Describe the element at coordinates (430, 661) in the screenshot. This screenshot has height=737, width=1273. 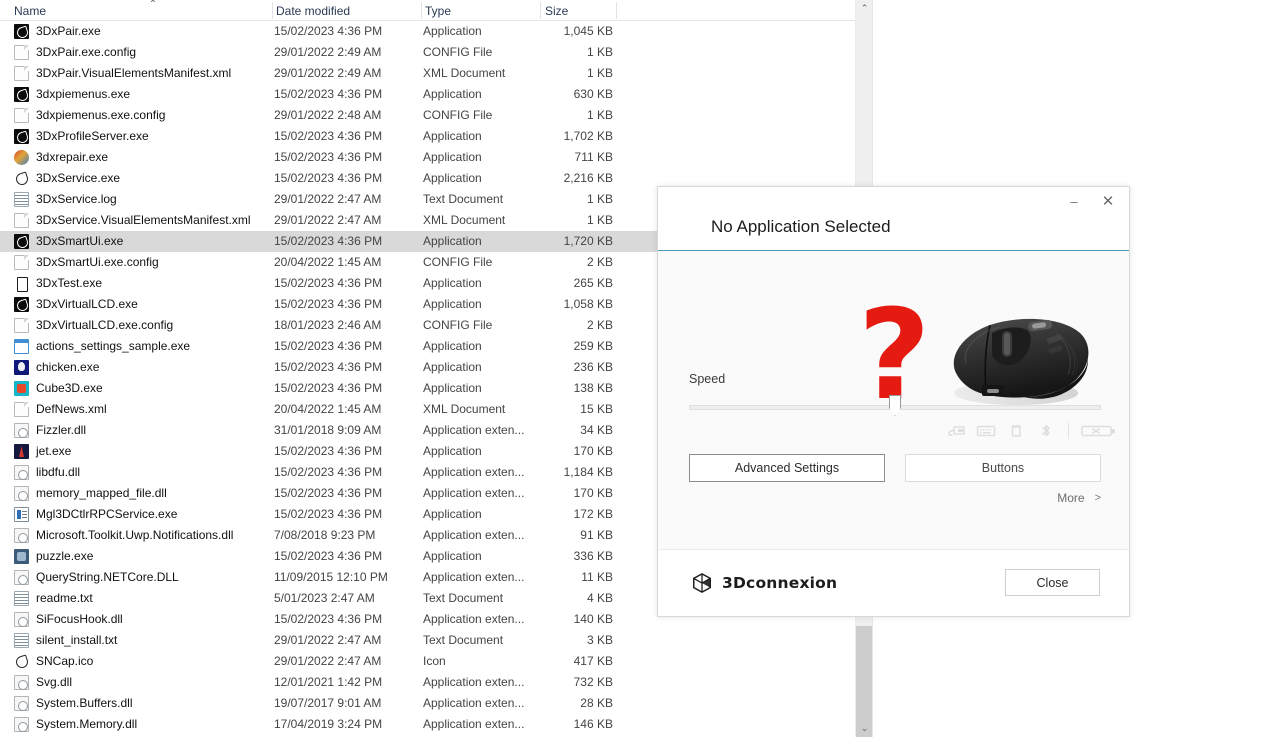
I see `file-row: SNCap.ico 29/01/2022 2:47 AM Icon 417 KB` at that location.